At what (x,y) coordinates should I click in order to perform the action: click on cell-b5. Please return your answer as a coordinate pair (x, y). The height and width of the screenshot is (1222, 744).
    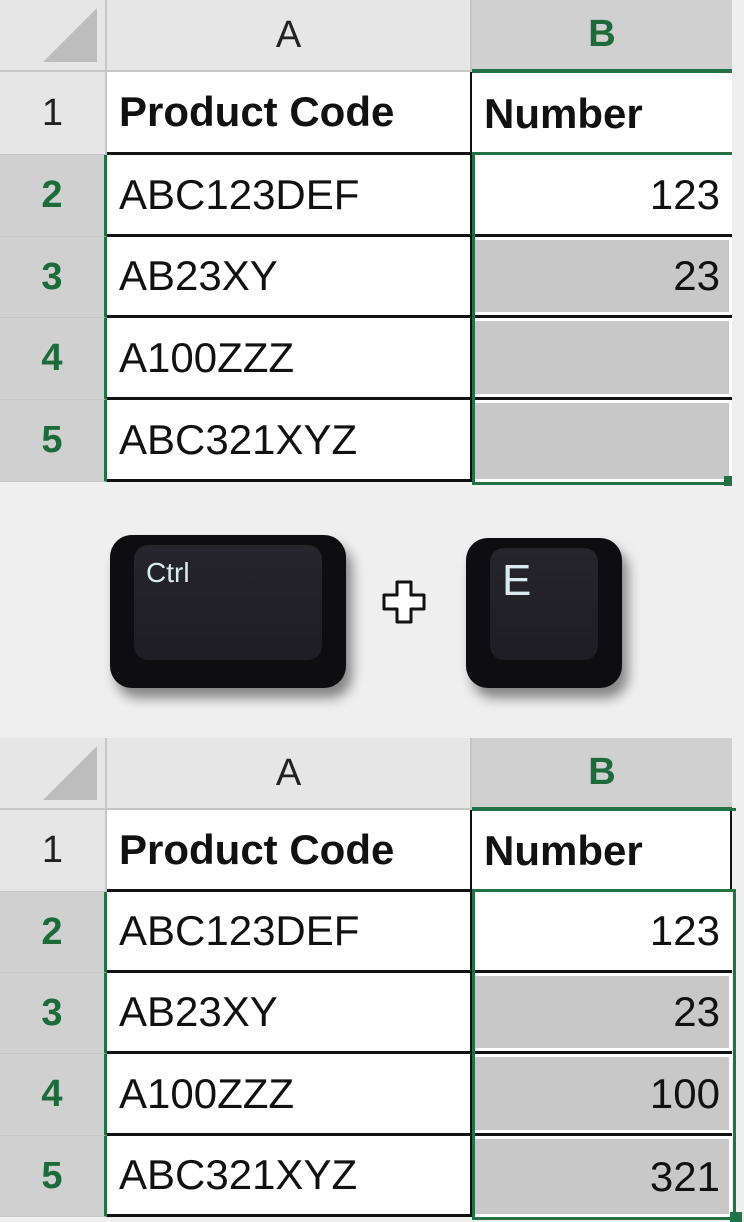
    Looking at the image, I should click on (602, 441).